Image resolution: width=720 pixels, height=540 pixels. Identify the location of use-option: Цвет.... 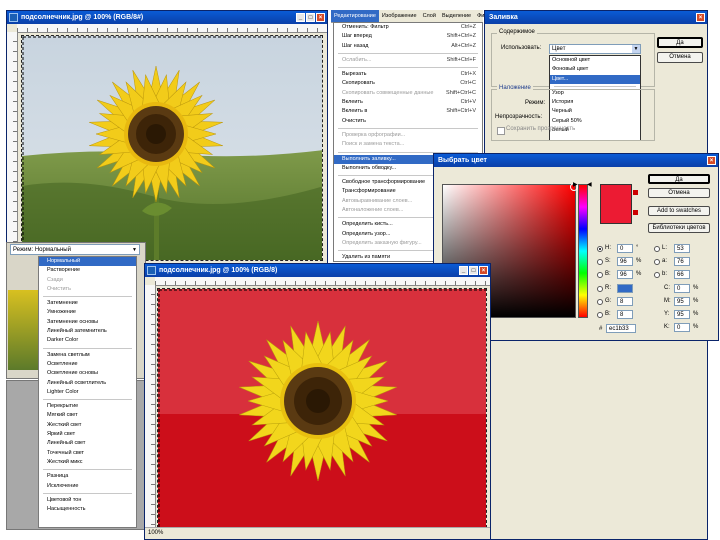
(595, 79).